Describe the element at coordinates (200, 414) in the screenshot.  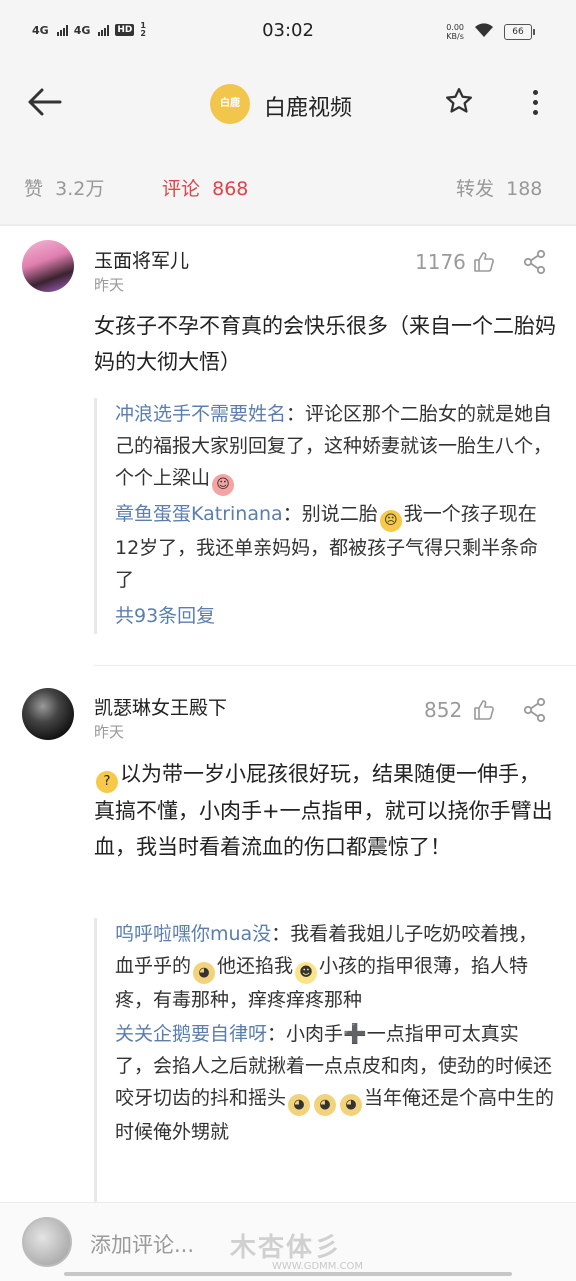
I see `reply-username: 冲浪选手不需要姓名` at that location.